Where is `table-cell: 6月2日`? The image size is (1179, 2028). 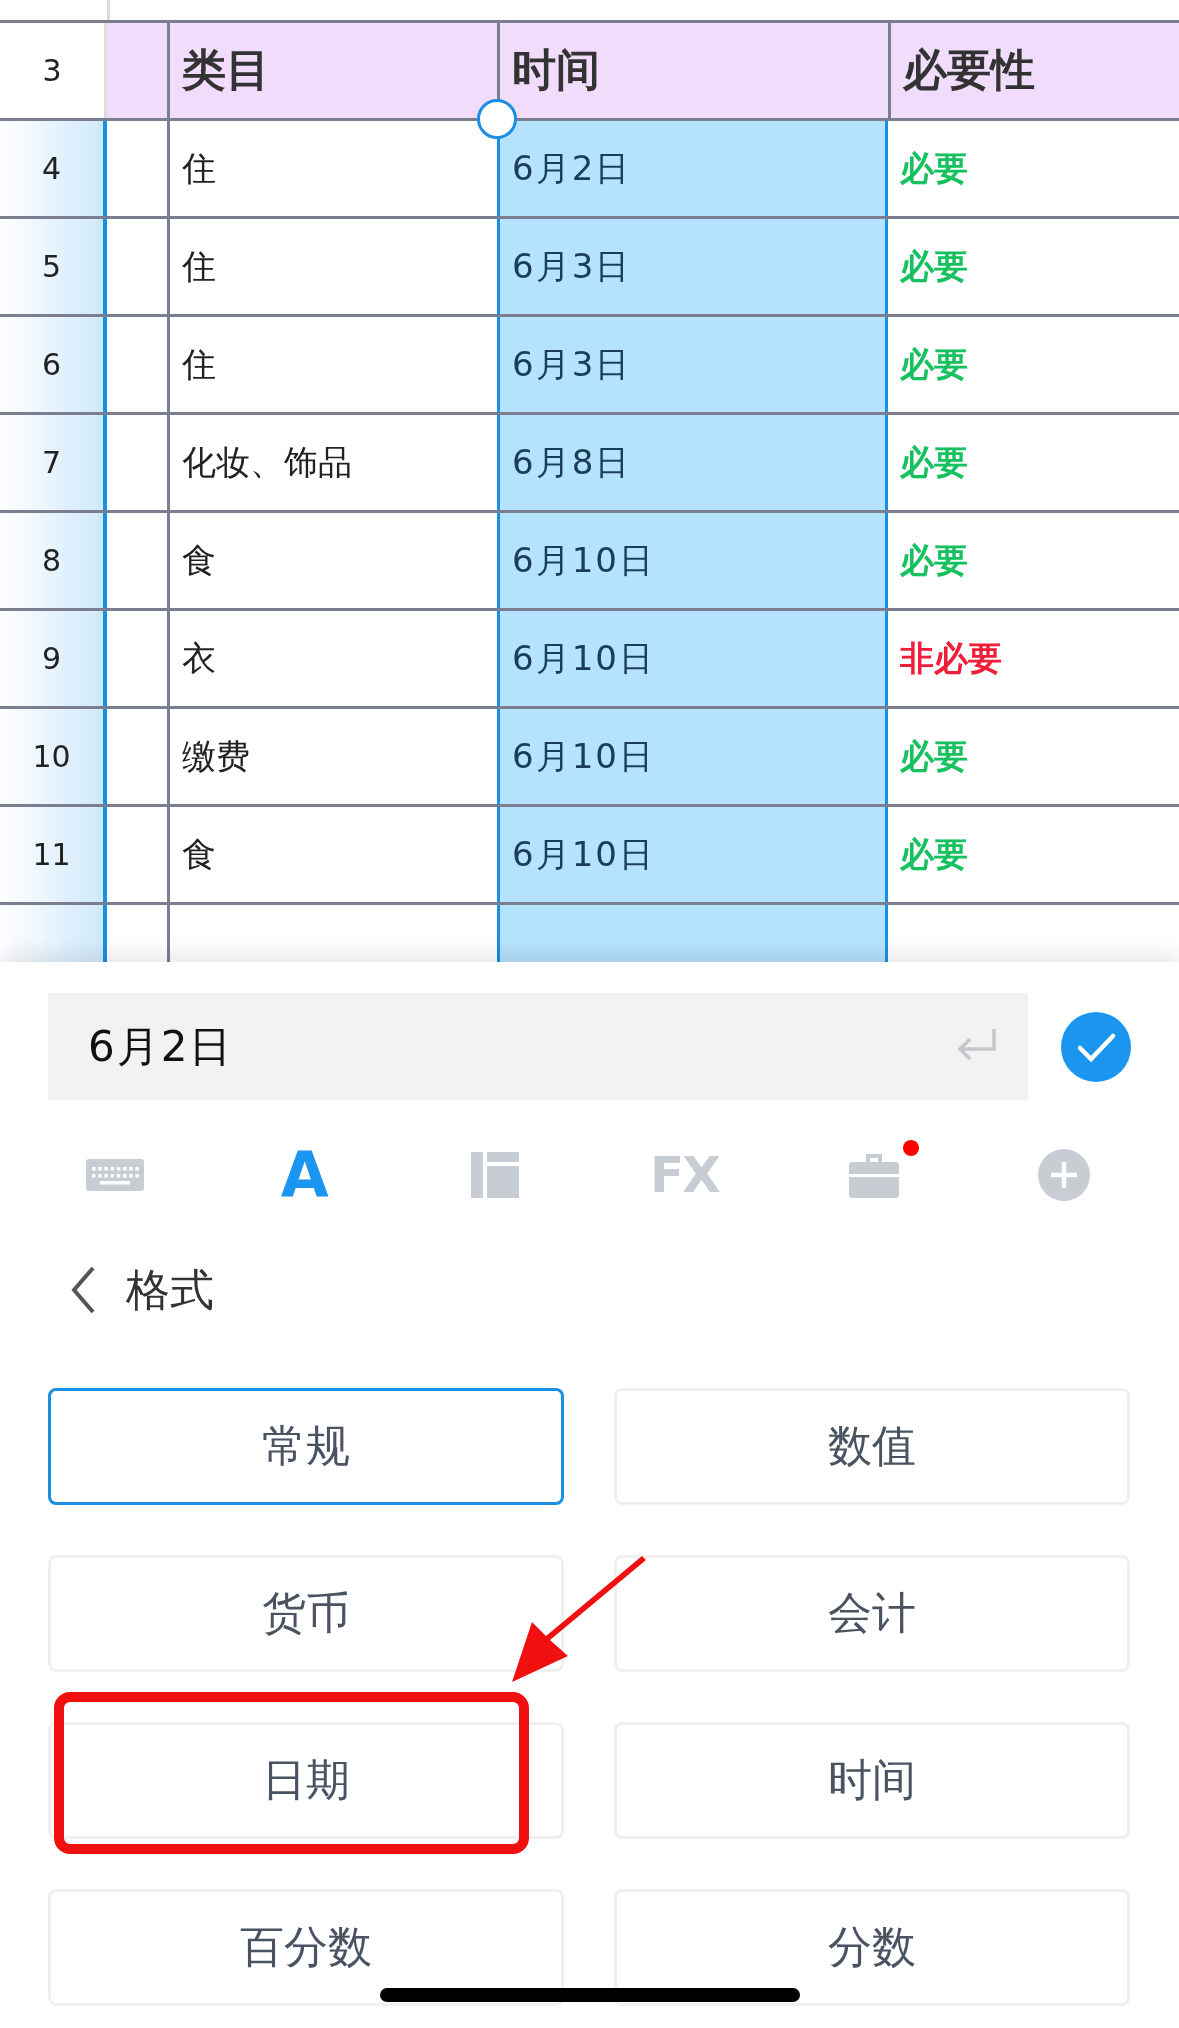 table-cell: 6月2日 is located at coordinates (692, 168).